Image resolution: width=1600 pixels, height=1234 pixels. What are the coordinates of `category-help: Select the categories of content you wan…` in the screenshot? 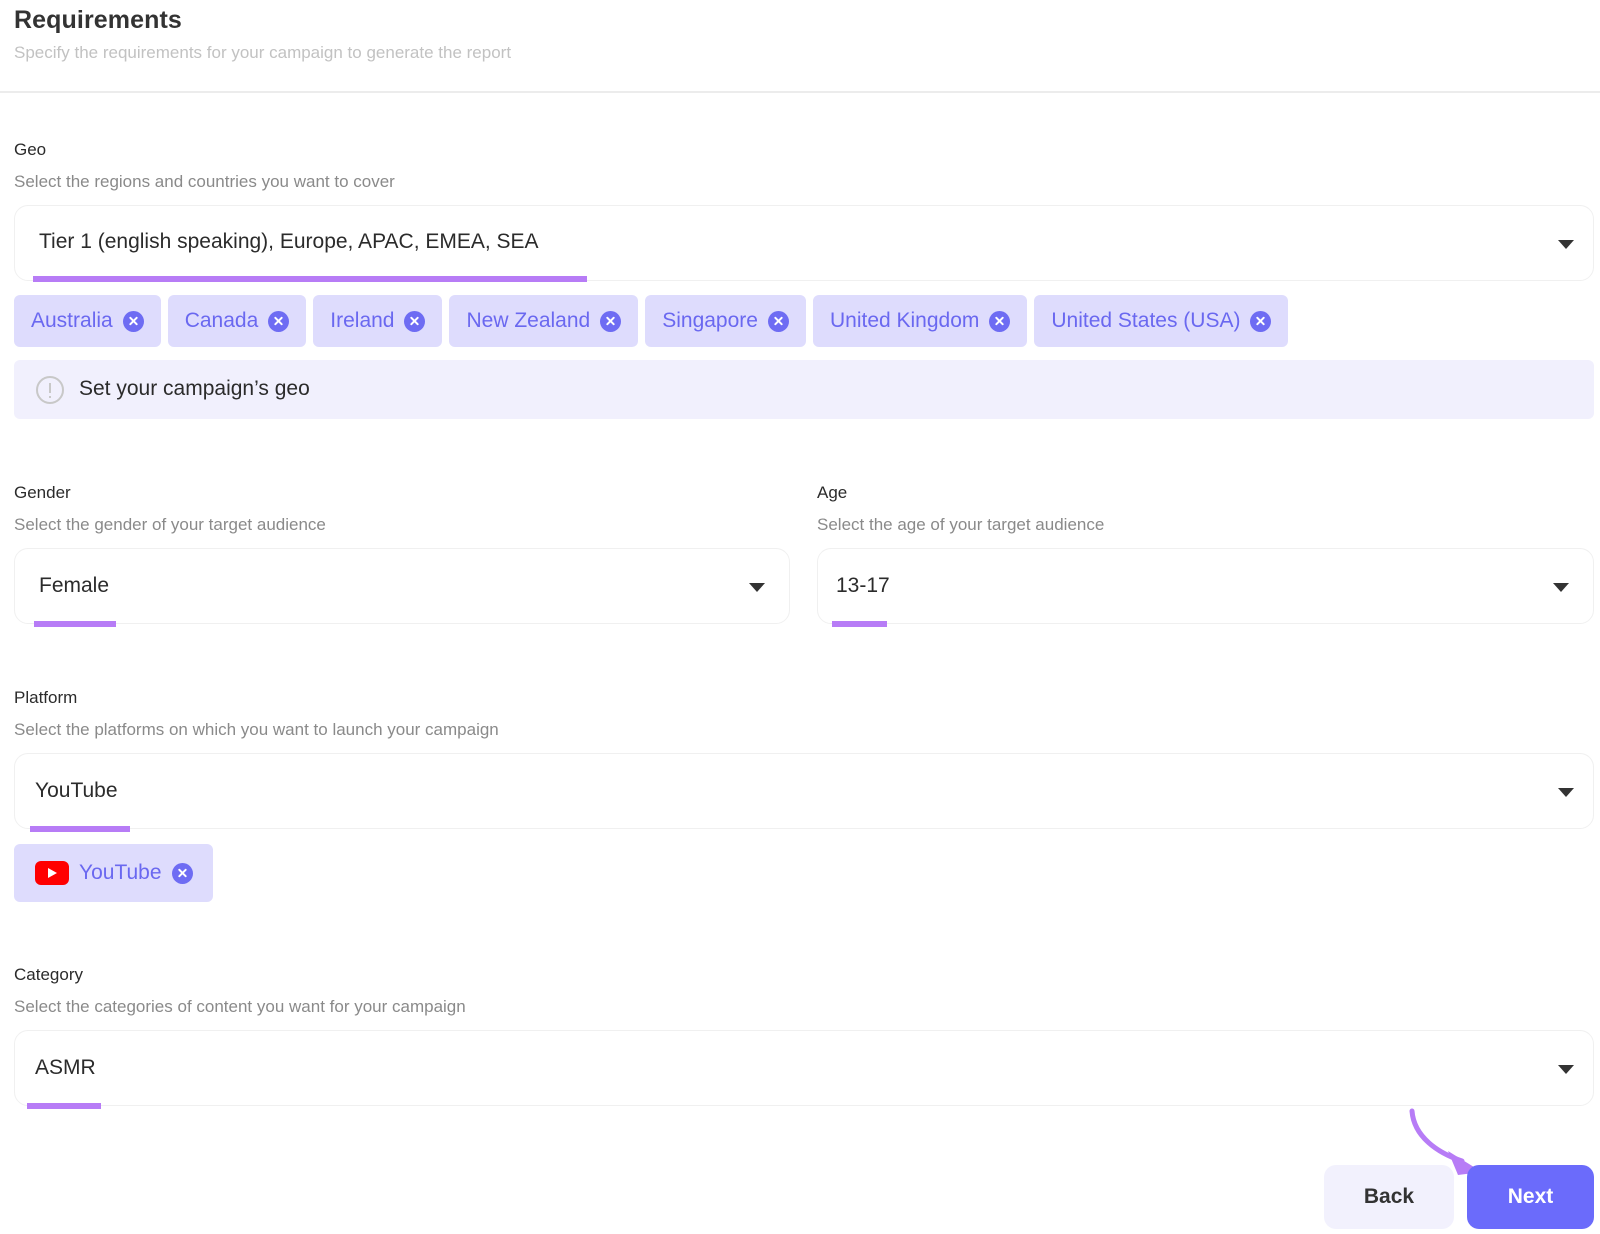 It's located at (240, 1006).